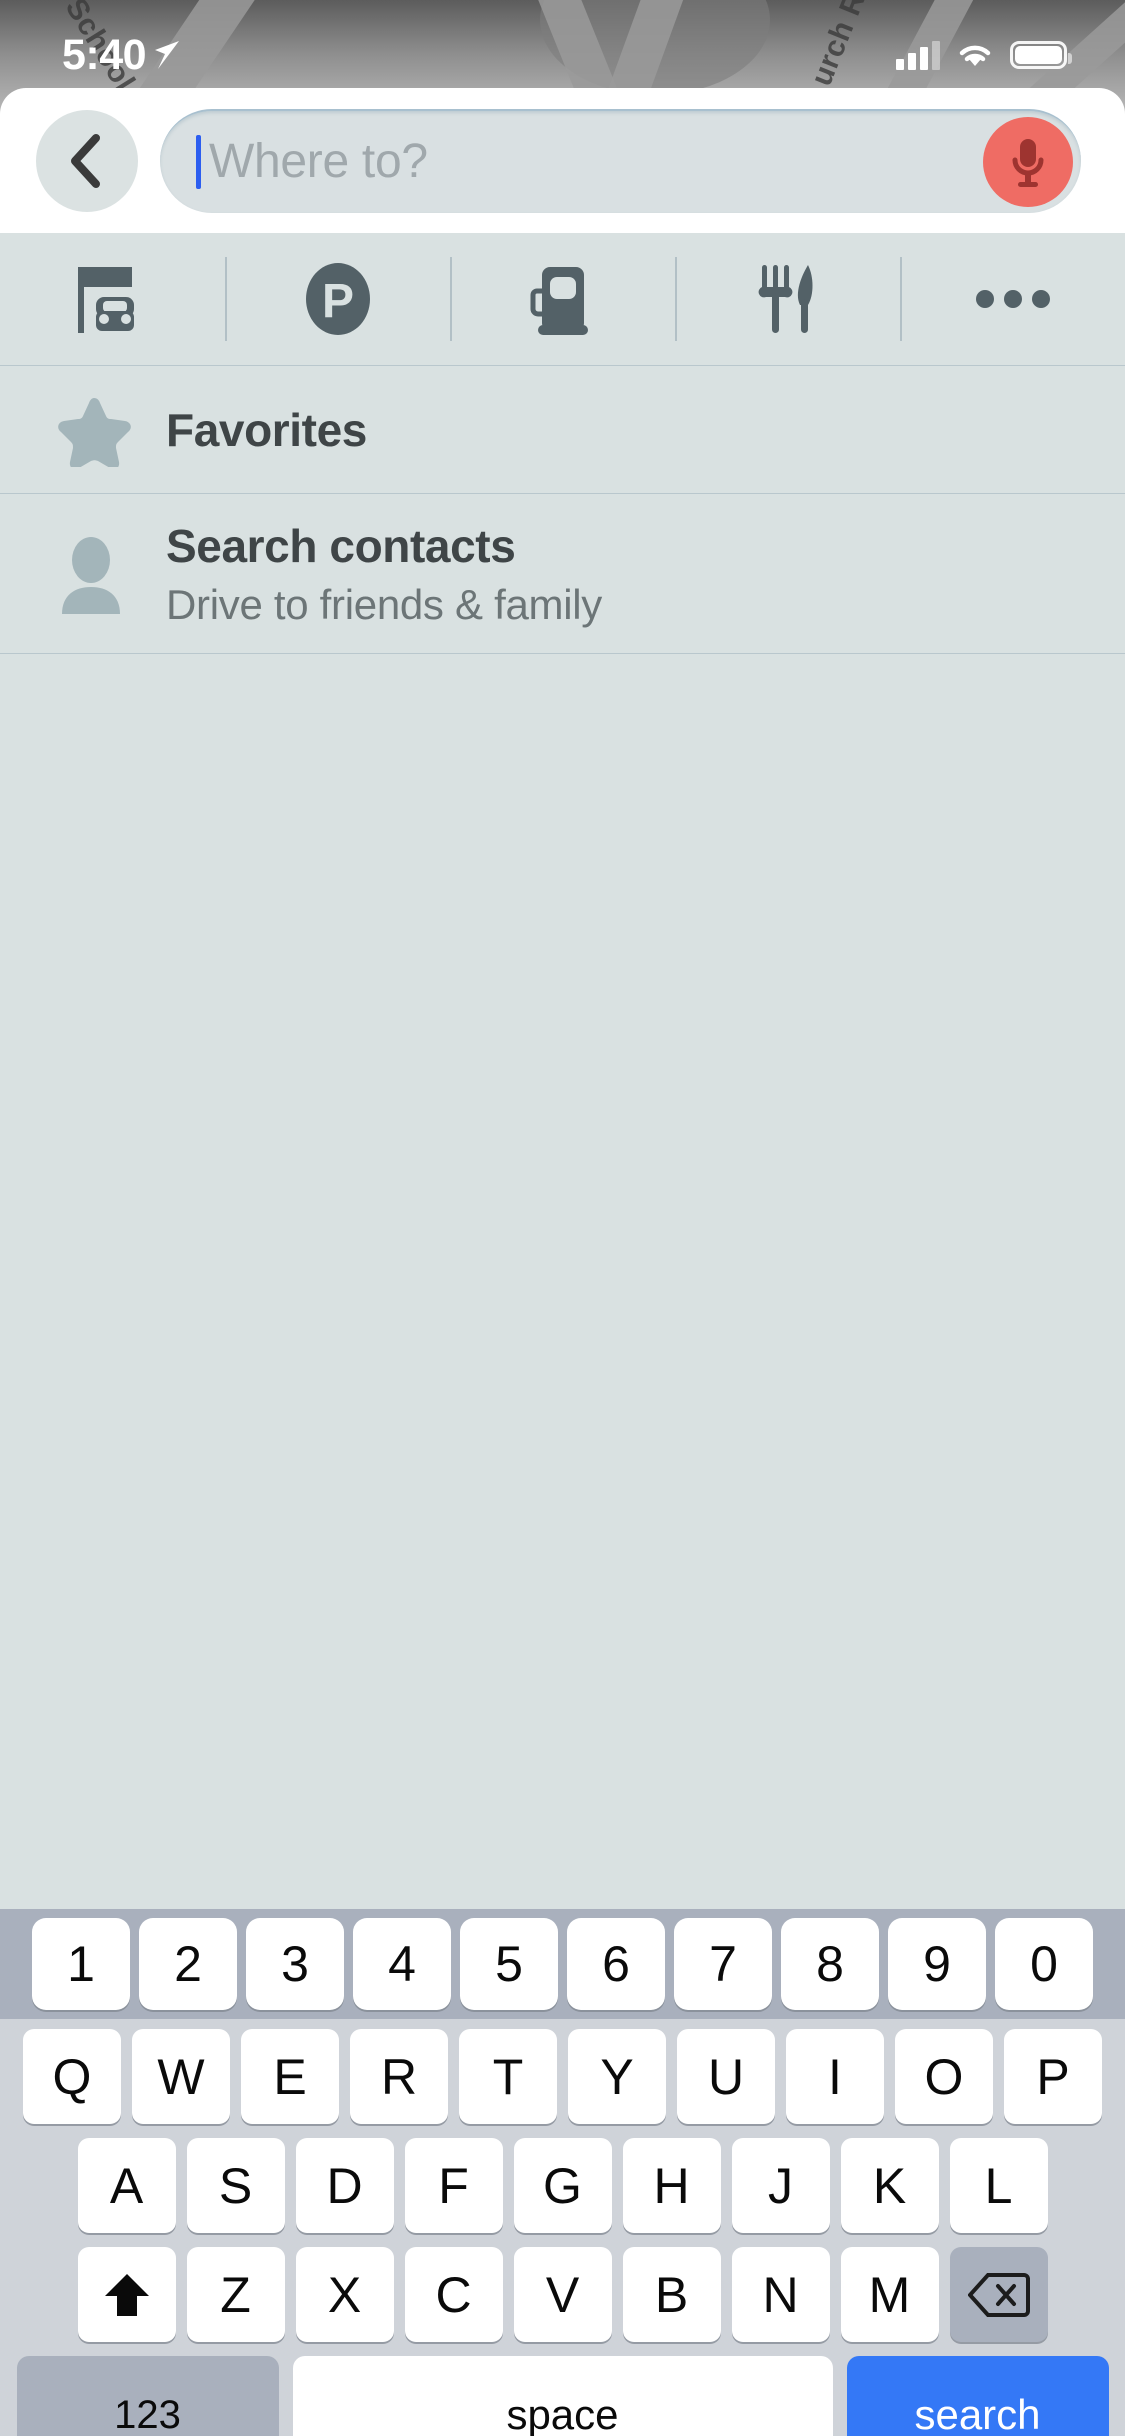  I want to click on search-placeholder: Where to?, so click(318, 161).